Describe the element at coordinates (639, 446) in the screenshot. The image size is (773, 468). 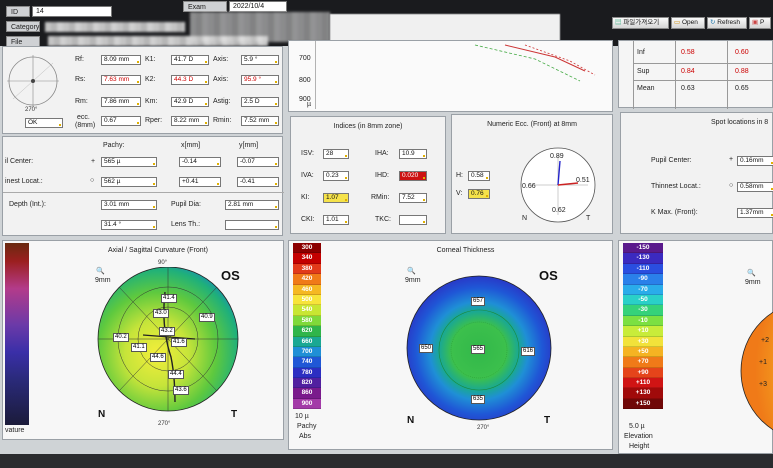
I see `elevation-footer-2: Height` at that location.